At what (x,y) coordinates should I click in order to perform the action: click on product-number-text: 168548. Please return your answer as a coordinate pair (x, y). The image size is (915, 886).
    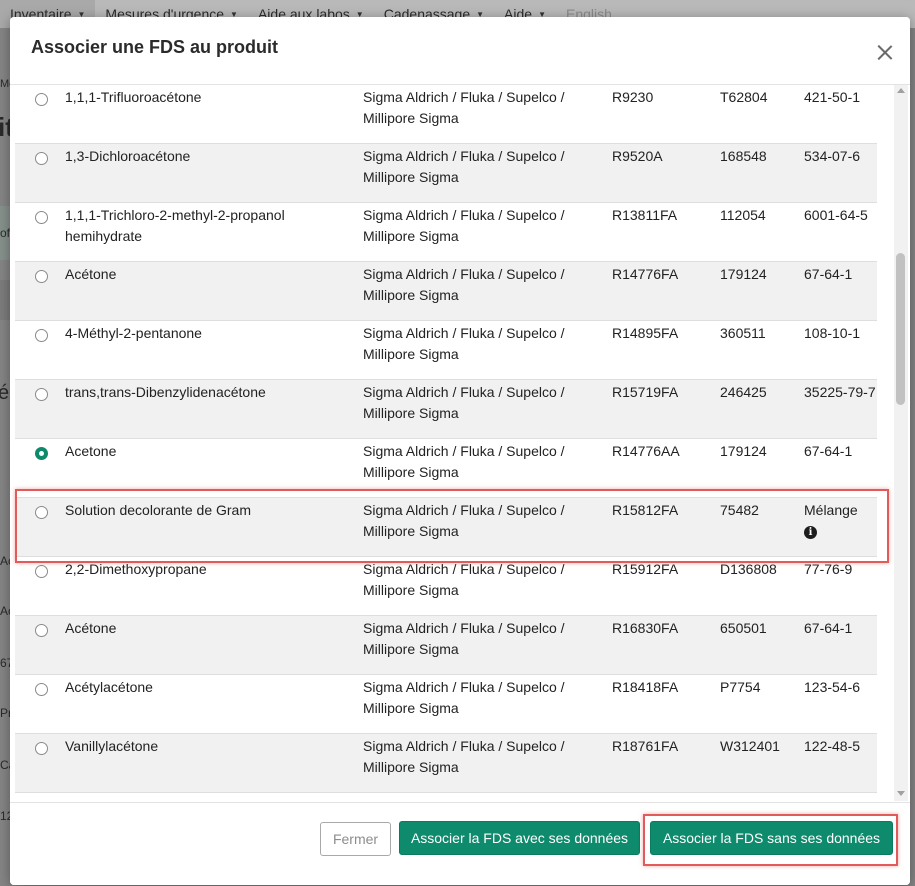
    Looking at the image, I should click on (743, 156).